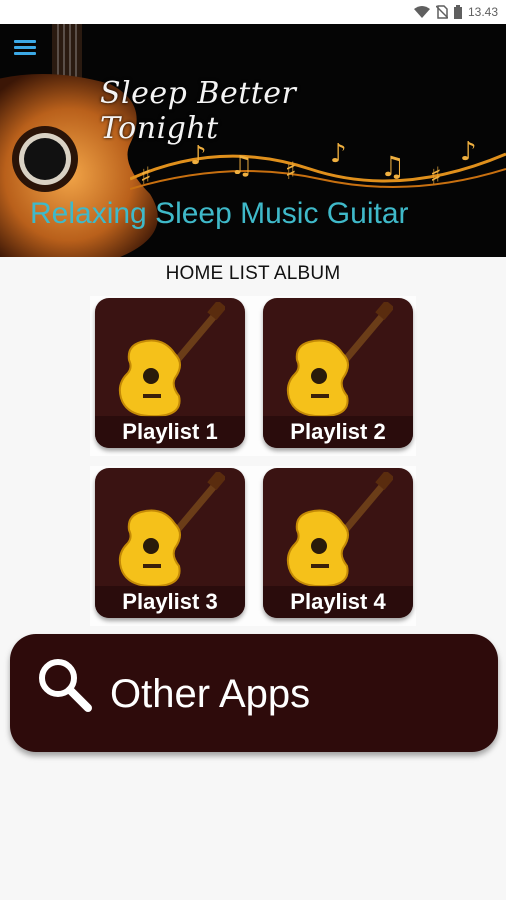 This screenshot has height=900, width=506. What do you see at coordinates (65, 685) in the screenshot?
I see `search-icon` at bounding box center [65, 685].